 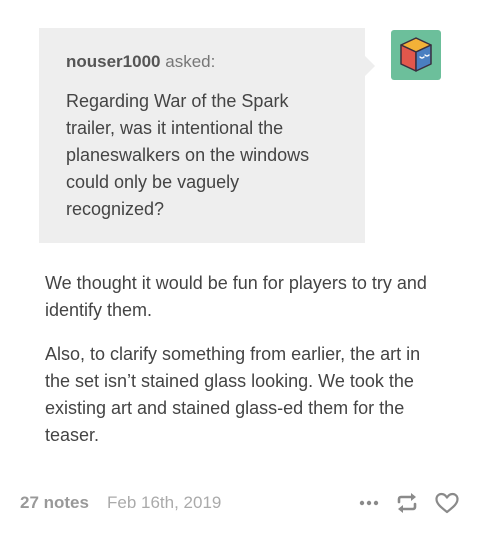 I want to click on heart-icon, so click(x=447, y=503).